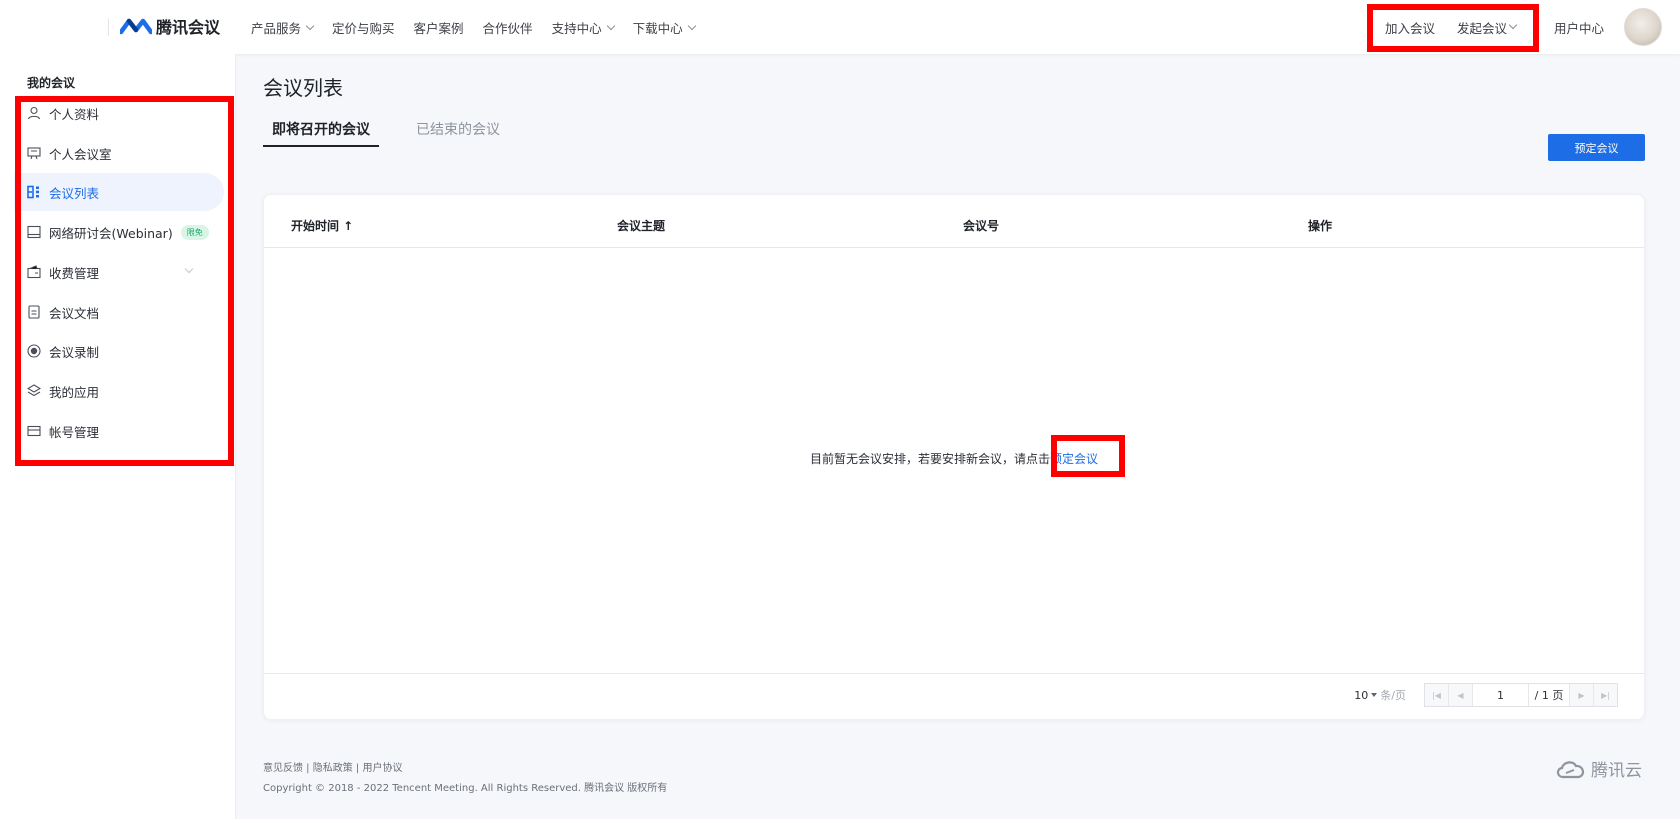 This screenshot has height=819, width=1680. I want to click on tab-ended-meetings: 已结束的会议, so click(458, 133).